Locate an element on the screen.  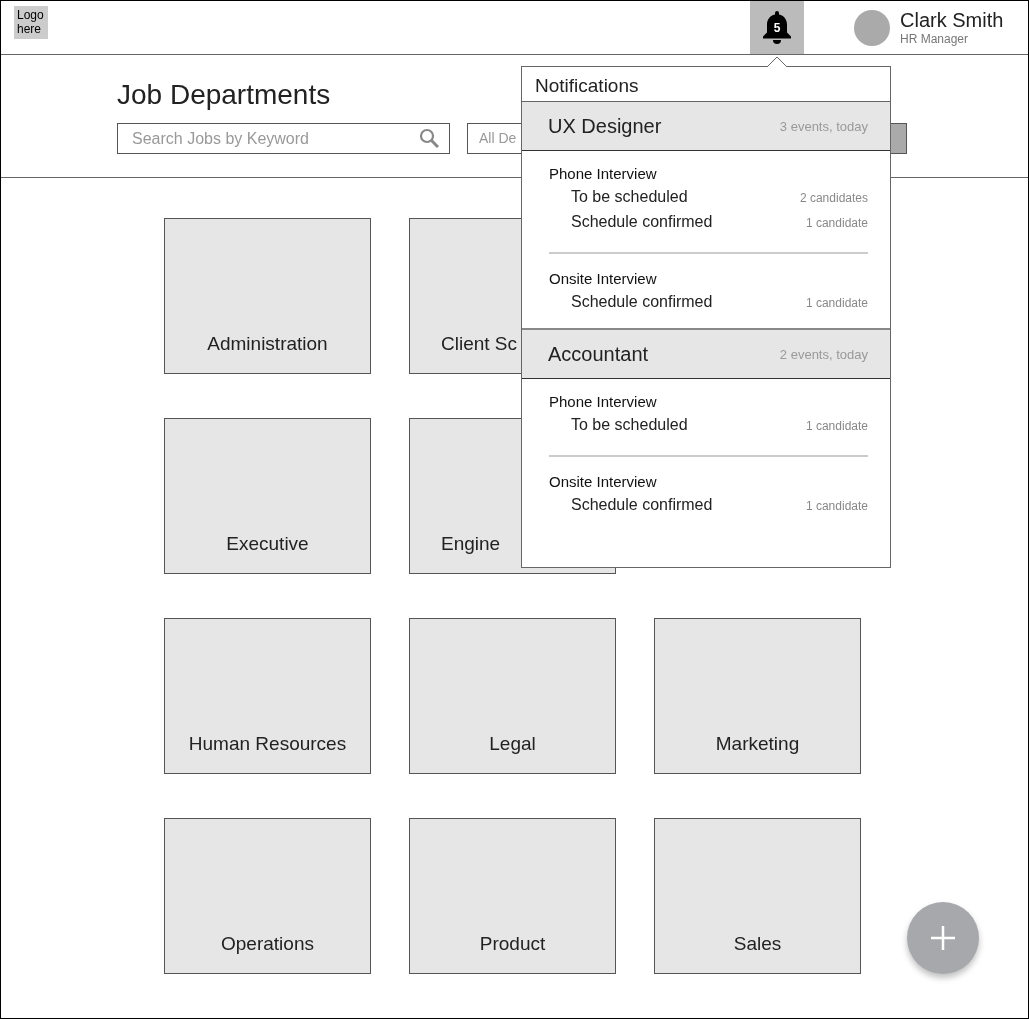
bell-icon is located at coordinates (777, 27).